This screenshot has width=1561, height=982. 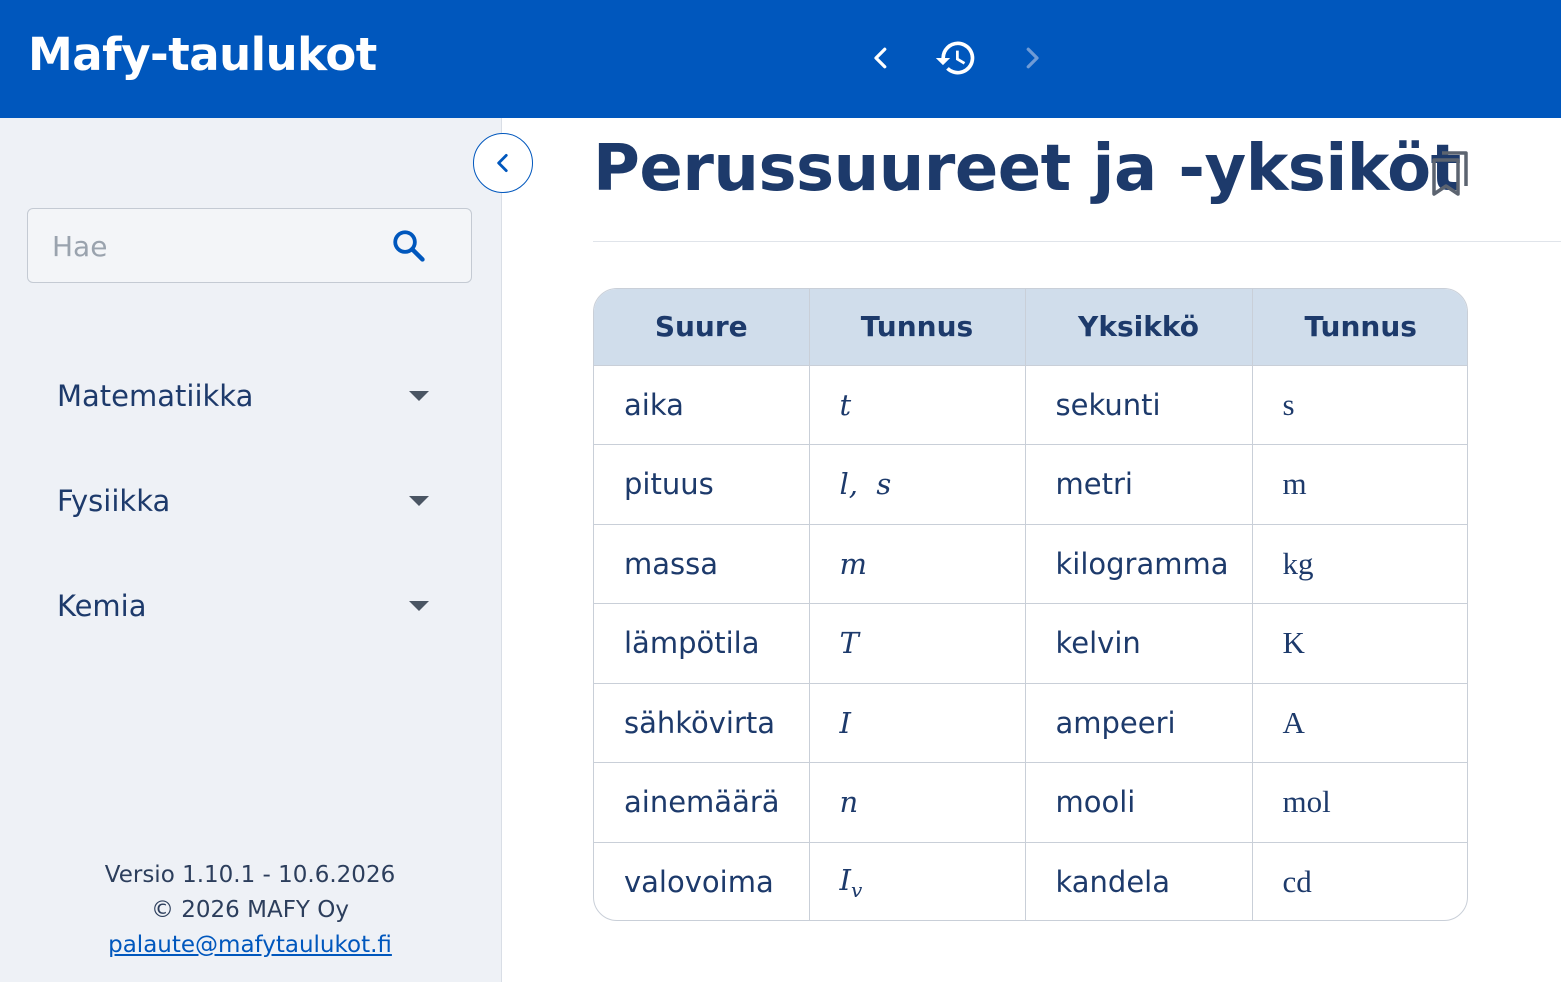 I want to click on version-text: Versio 1.10.1 - 10.6.2026, so click(x=250, y=875).